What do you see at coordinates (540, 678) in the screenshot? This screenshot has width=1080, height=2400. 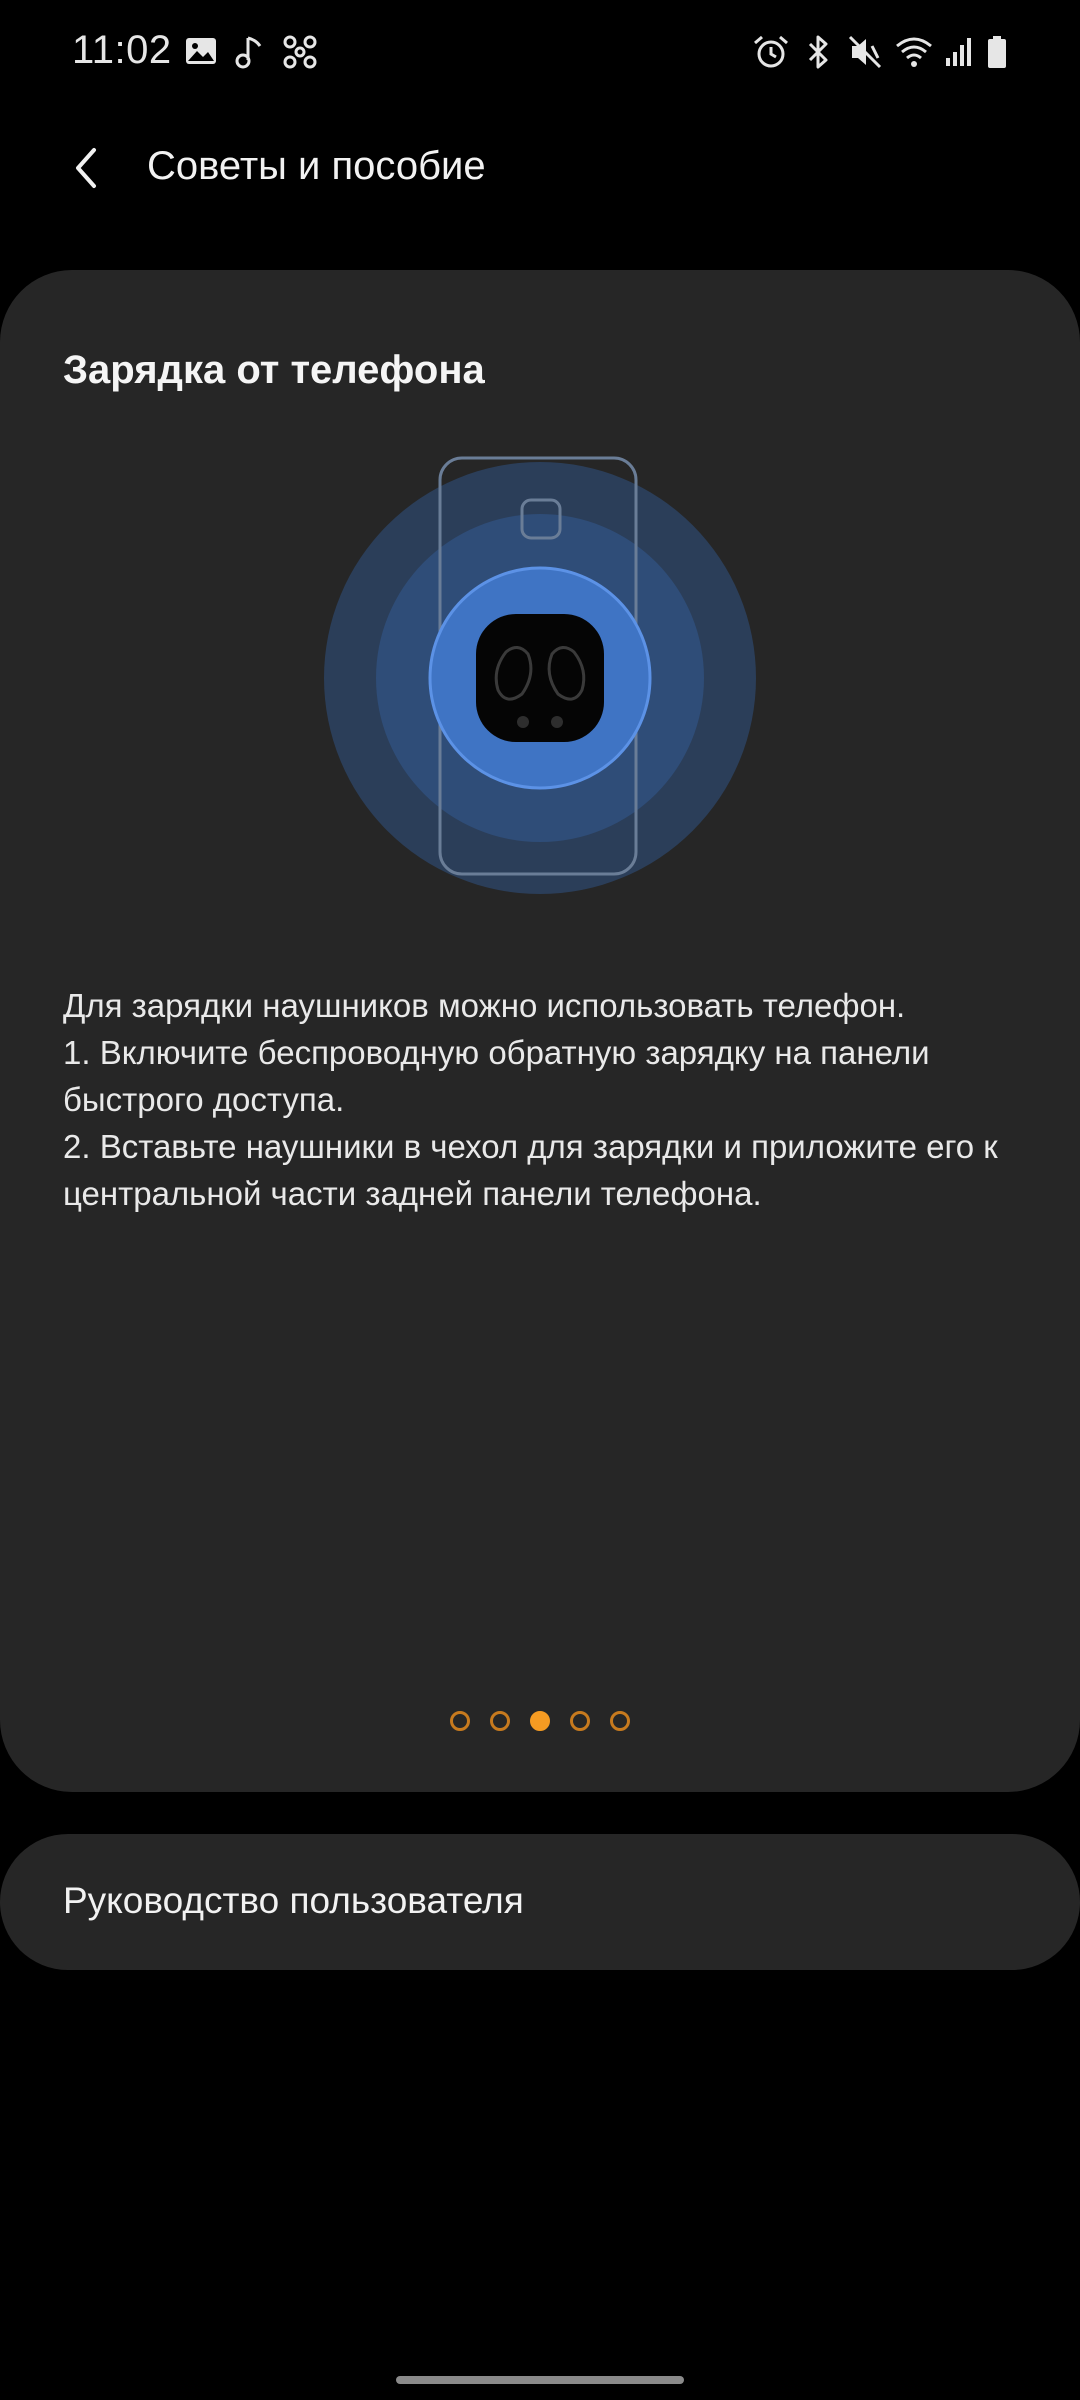 I see `wireless-powershare-illustration` at bounding box center [540, 678].